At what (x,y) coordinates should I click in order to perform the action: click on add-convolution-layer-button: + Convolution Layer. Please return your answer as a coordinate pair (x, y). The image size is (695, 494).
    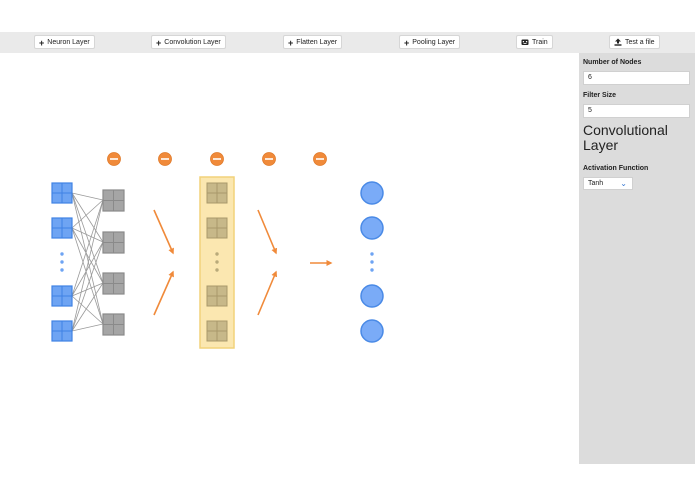
    Looking at the image, I should click on (188, 42).